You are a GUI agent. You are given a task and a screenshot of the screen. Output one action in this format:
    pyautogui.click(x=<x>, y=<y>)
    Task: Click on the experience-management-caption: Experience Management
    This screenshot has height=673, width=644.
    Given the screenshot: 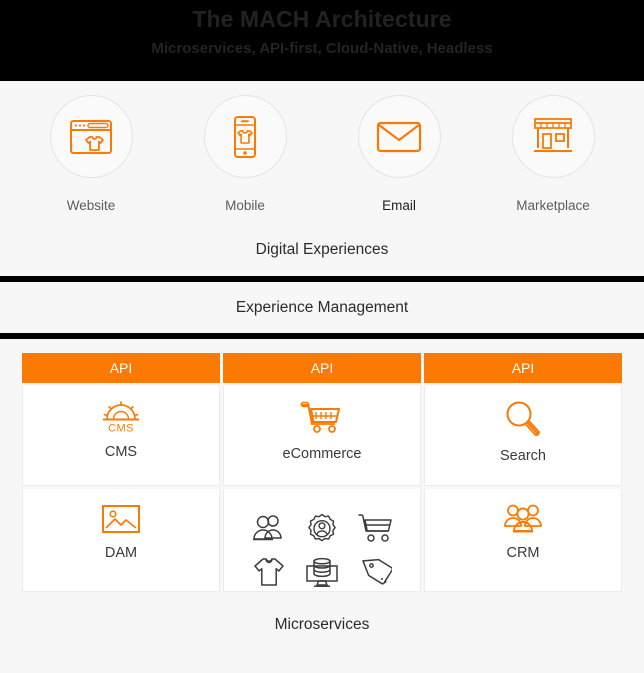 What is the action you would take?
    pyautogui.click(x=322, y=307)
    